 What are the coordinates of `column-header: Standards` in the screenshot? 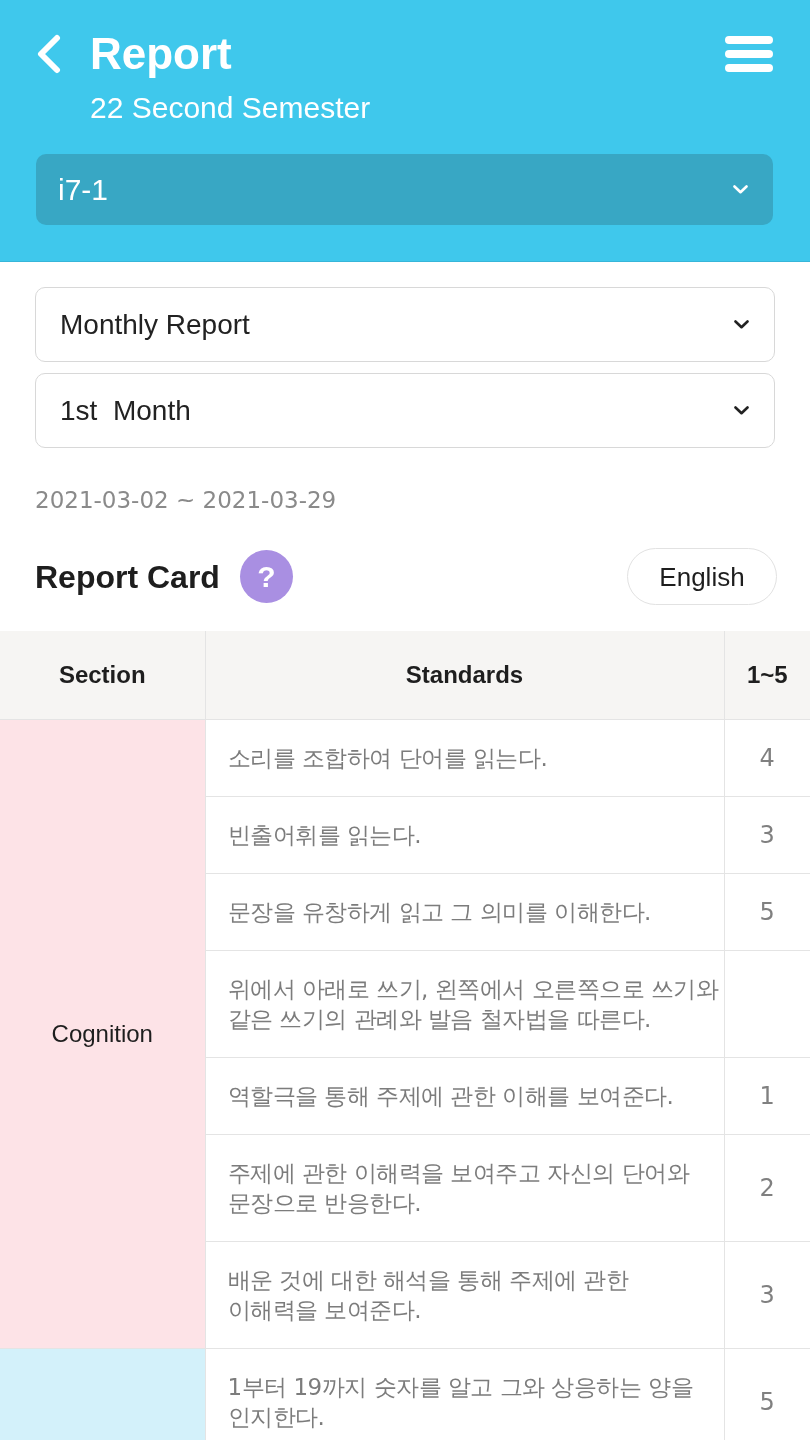 It's located at (464, 675).